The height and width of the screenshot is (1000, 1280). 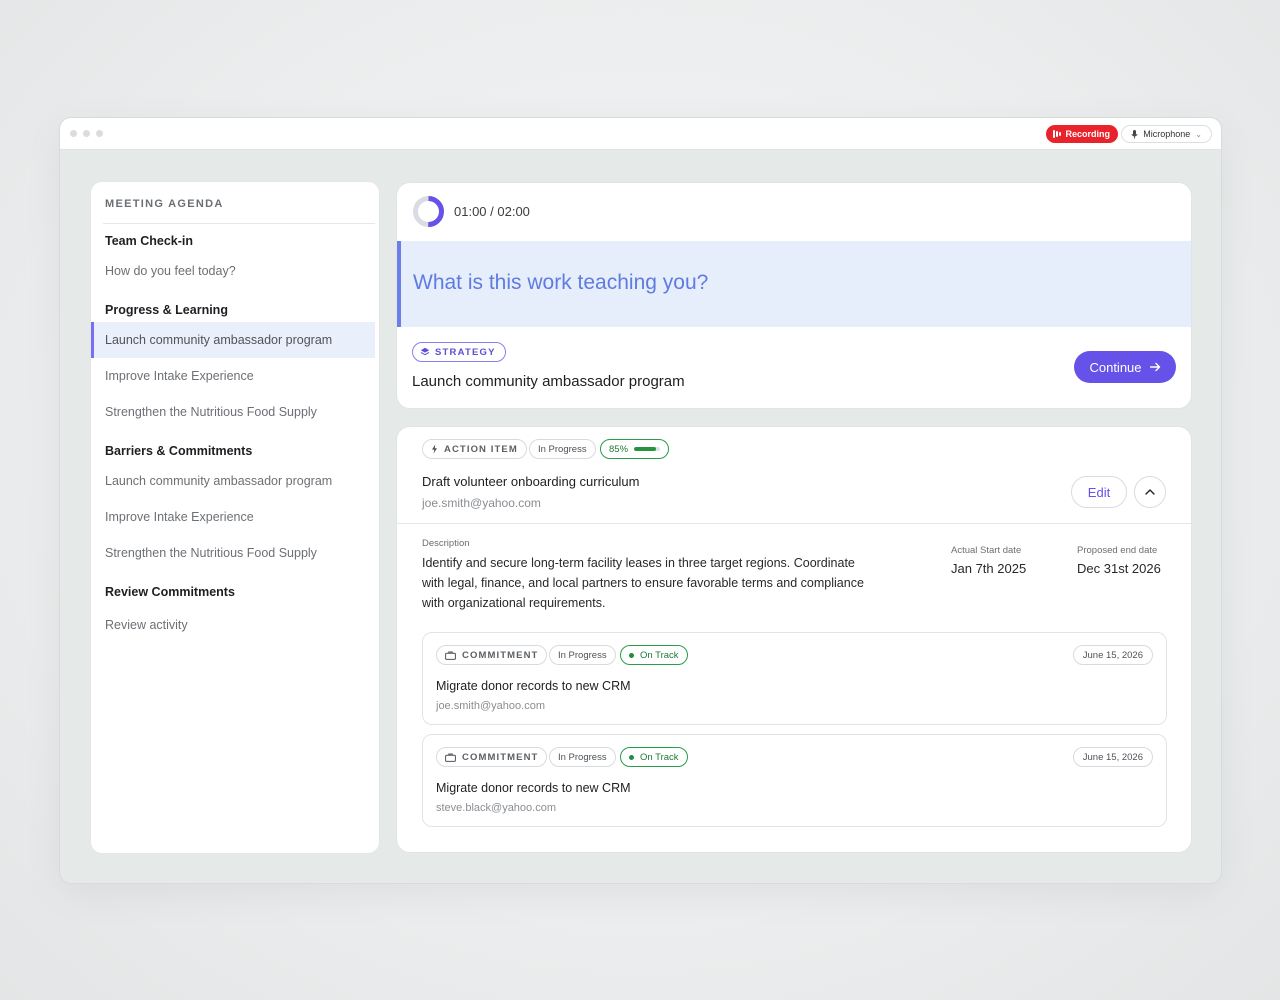 What do you see at coordinates (548, 381) in the screenshot?
I see `strategy-title: Launch community ambassador program` at bounding box center [548, 381].